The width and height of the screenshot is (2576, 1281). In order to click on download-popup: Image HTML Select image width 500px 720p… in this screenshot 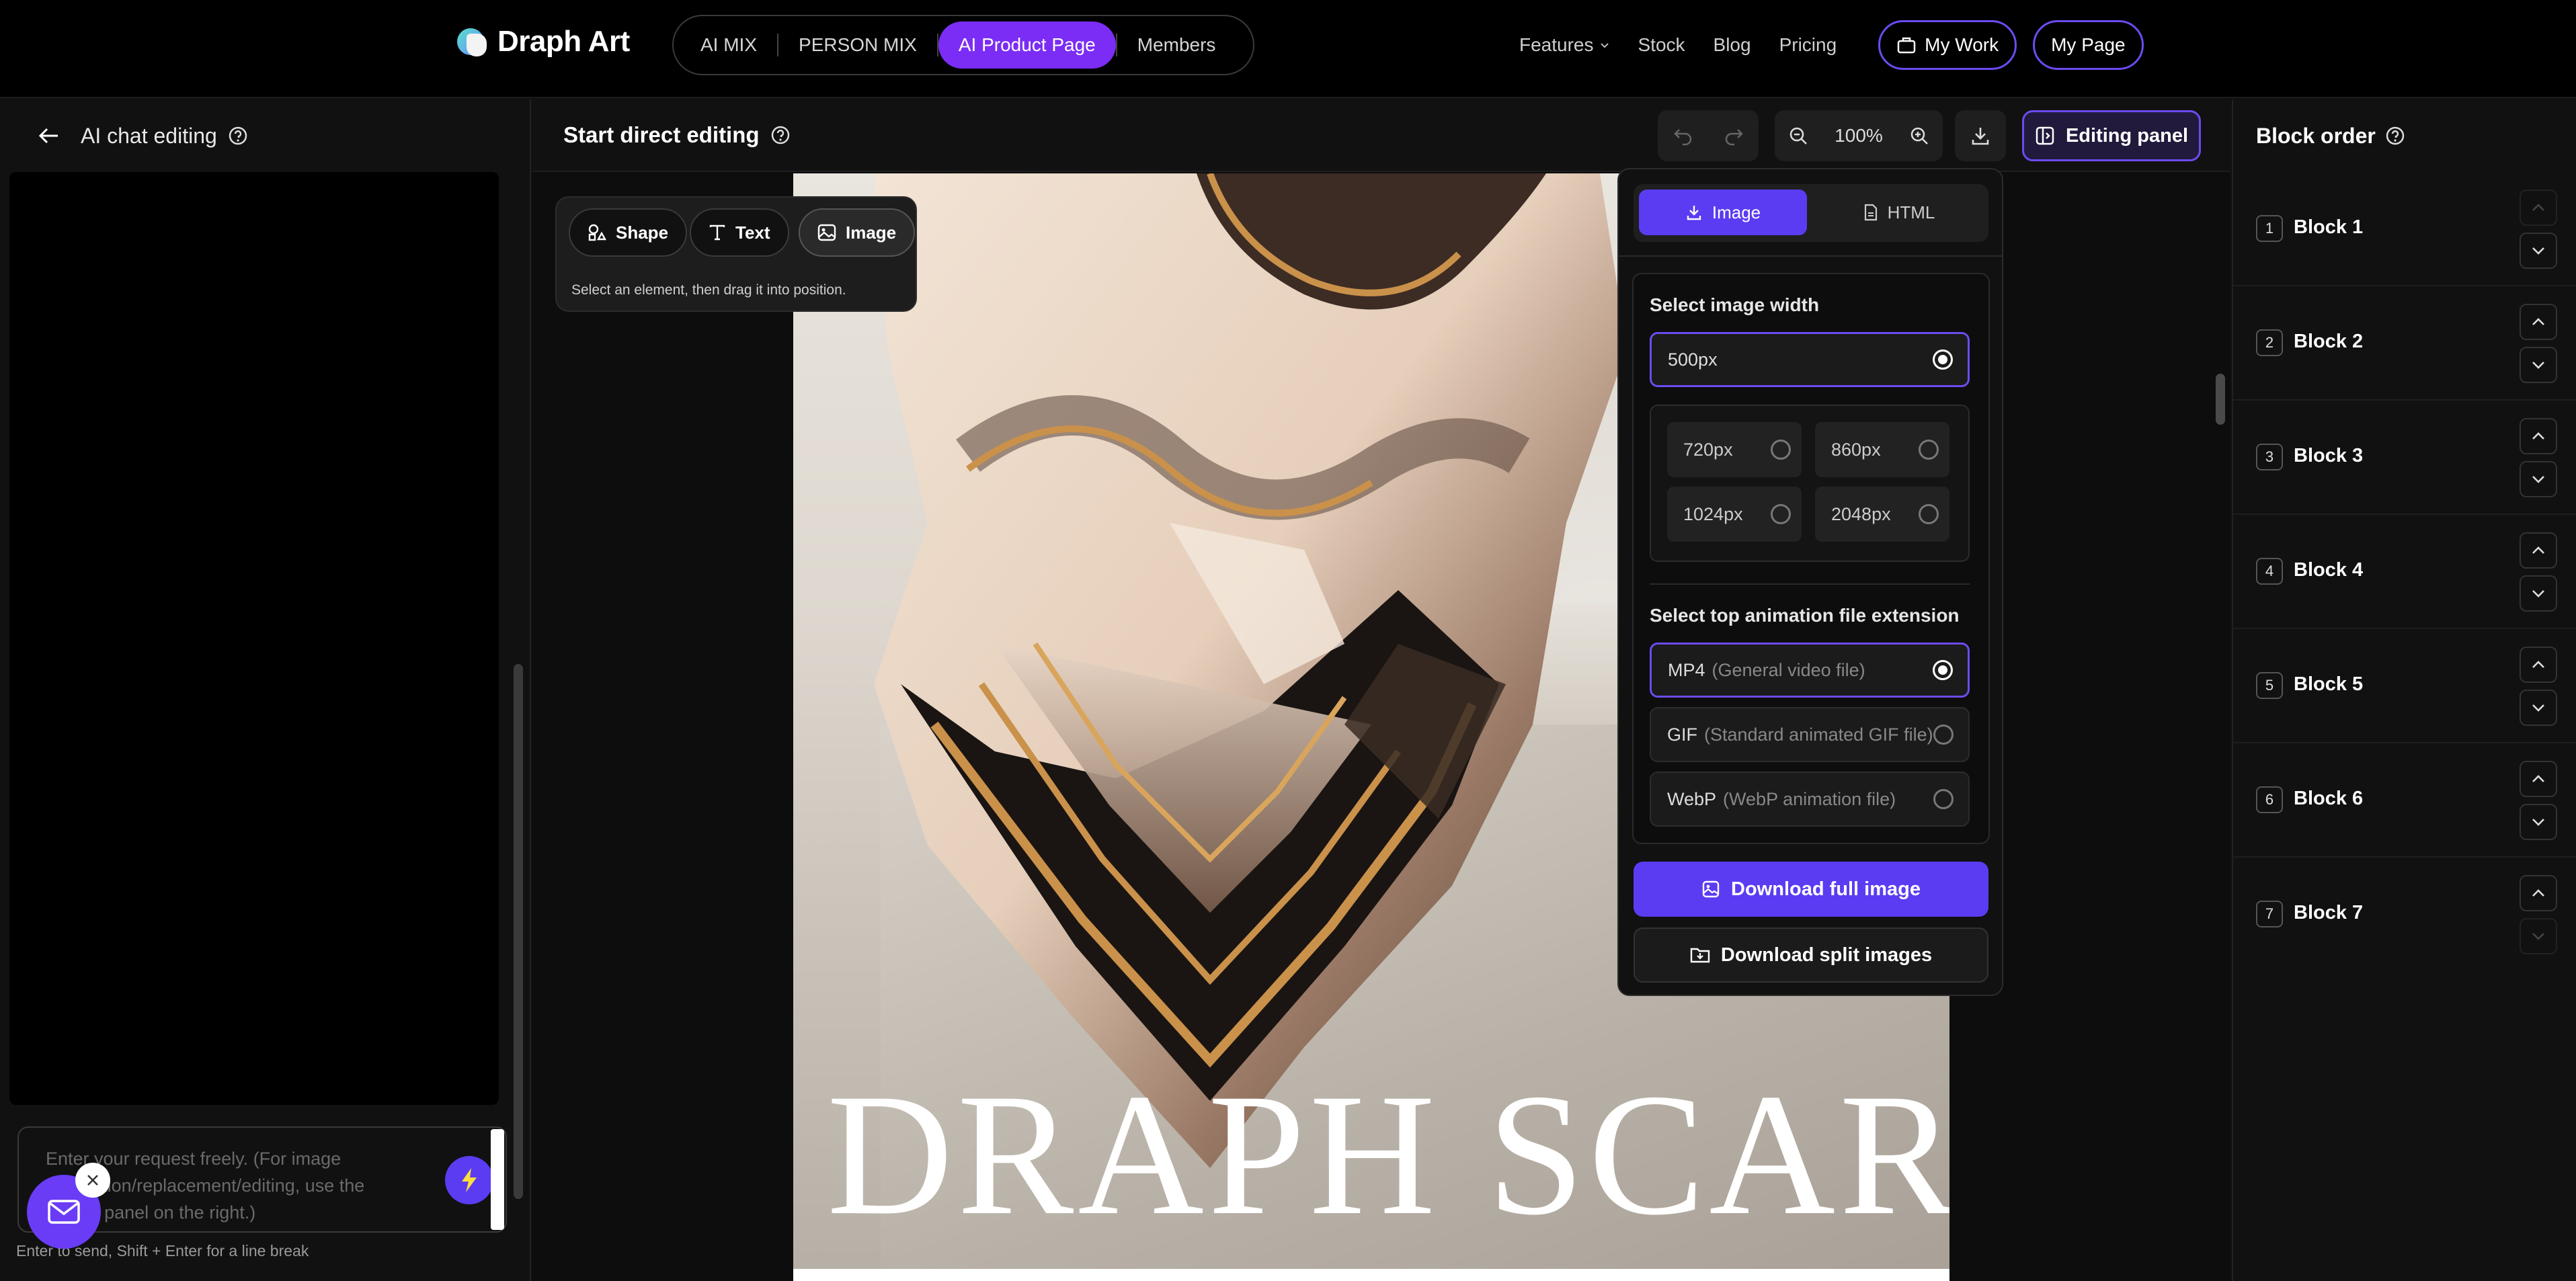, I will do `click(1810, 582)`.